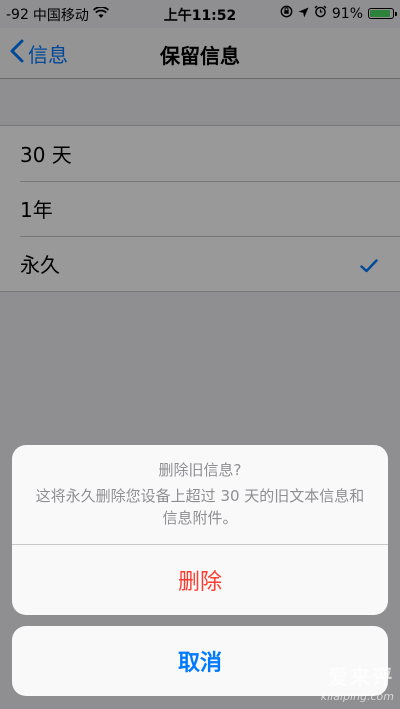  Describe the element at coordinates (200, 470) in the screenshot. I see `action-sheet-title: 删除旧信息?` at that location.